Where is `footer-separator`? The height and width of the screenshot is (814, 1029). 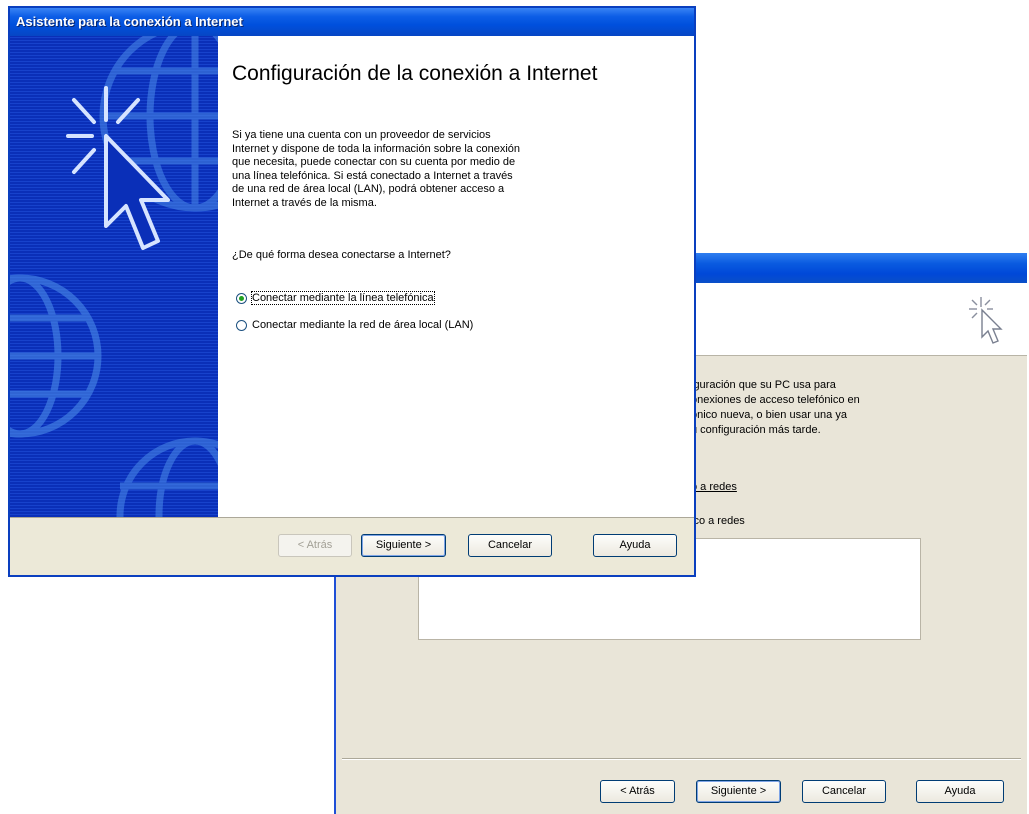
footer-separator is located at coordinates (681, 759).